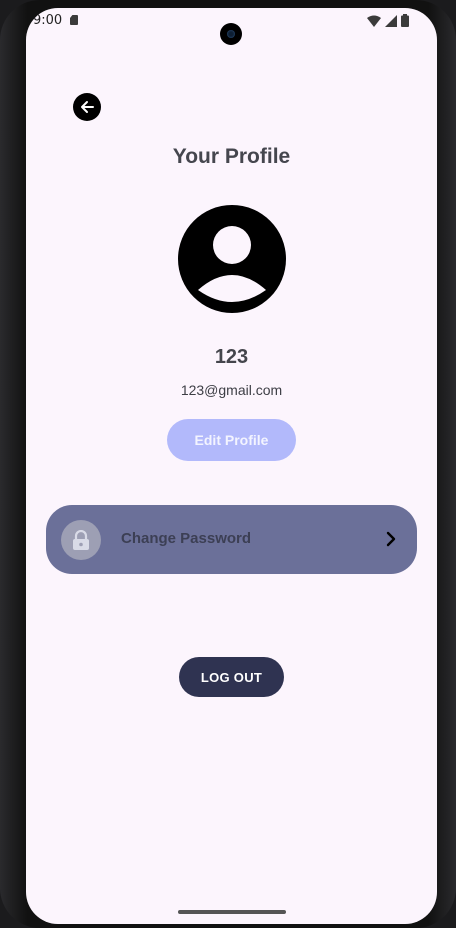  Describe the element at coordinates (391, 539) in the screenshot. I see `chevron-right-icon` at that location.